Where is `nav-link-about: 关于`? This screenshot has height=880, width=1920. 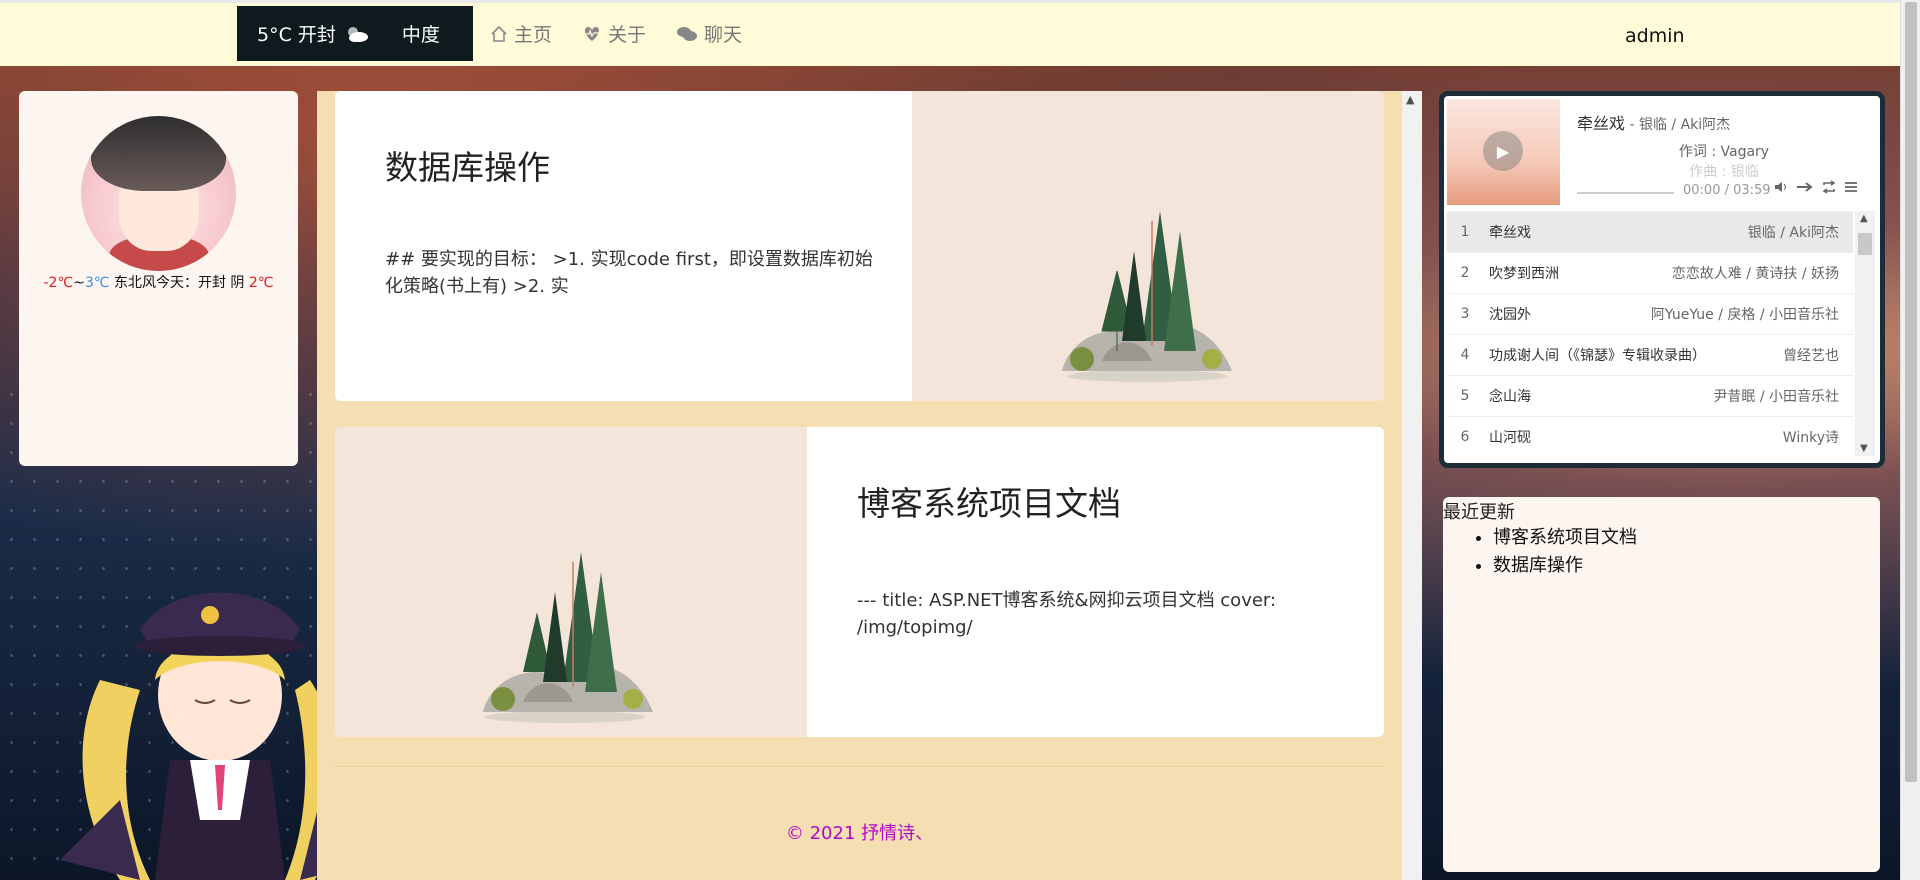 nav-link-about: 关于 is located at coordinates (614, 33).